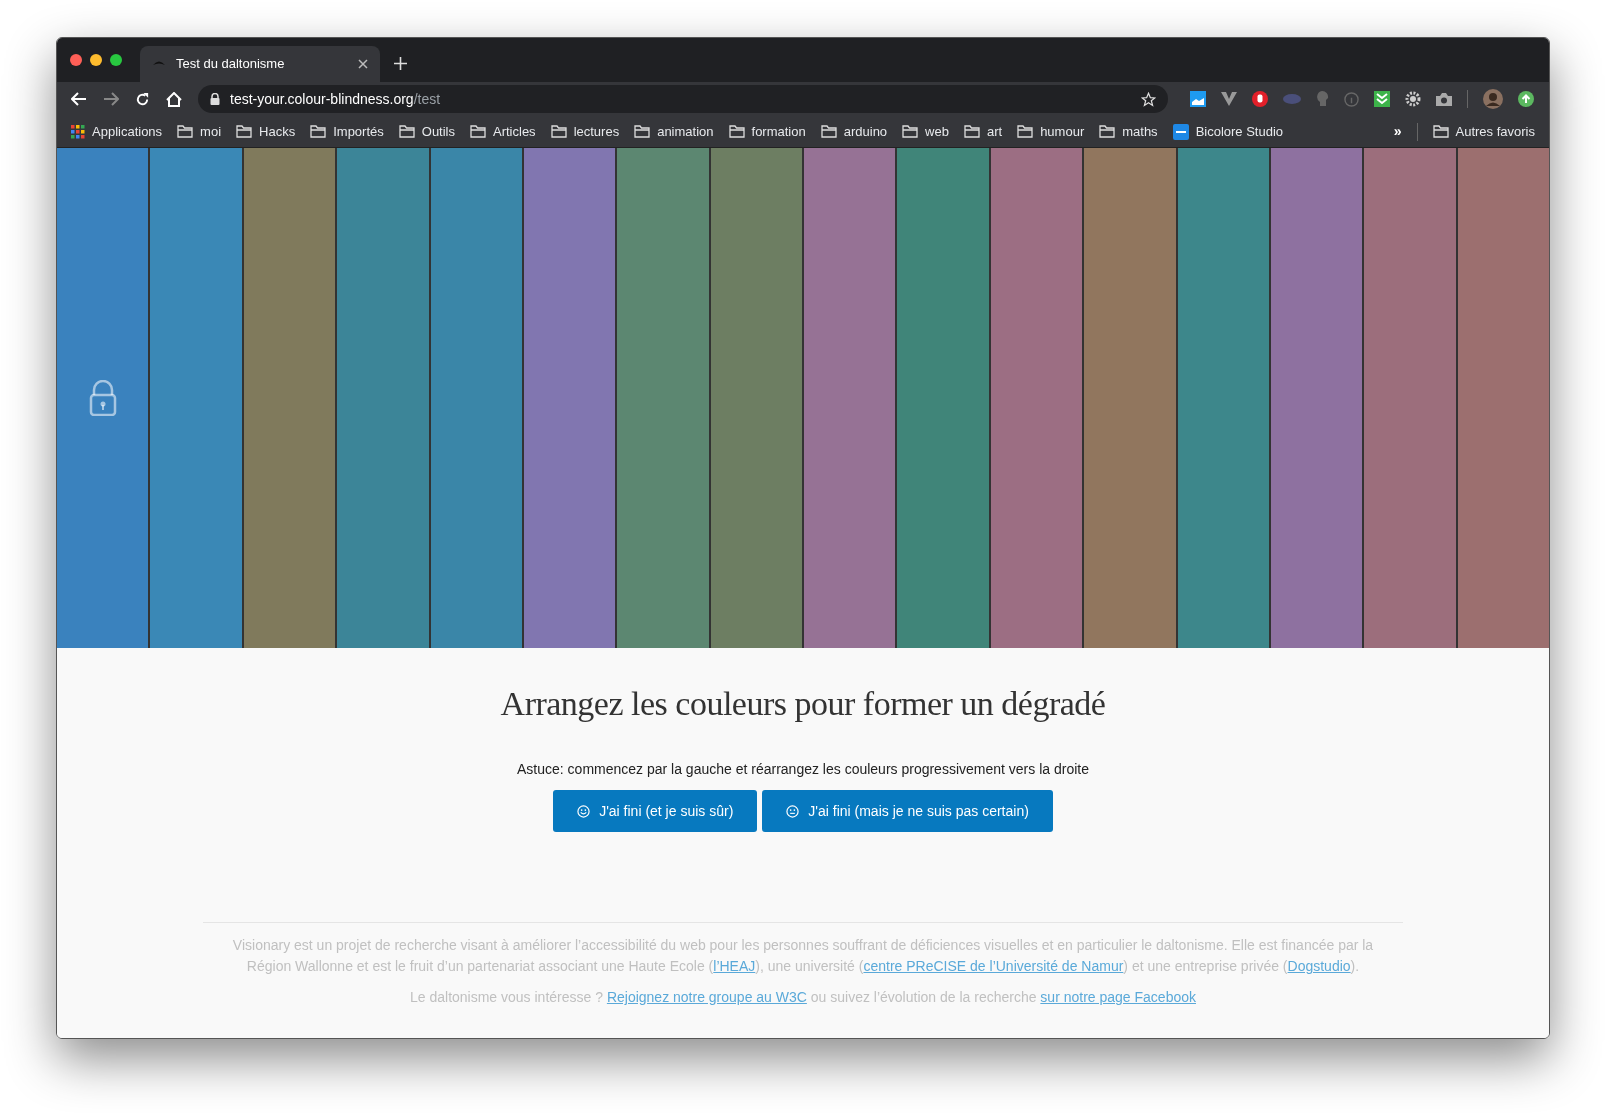 The image size is (1607, 1113). Describe the element at coordinates (983, 131) in the screenshot. I see `bookmark: art` at that location.